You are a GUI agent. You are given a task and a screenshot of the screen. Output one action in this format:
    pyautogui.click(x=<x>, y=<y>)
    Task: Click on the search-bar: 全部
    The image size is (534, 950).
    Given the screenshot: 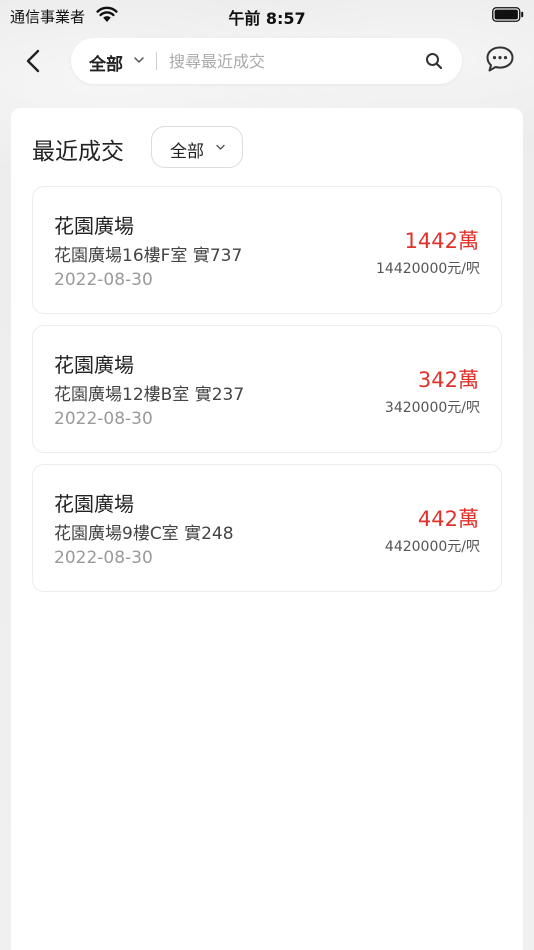 What is the action you would take?
    pyautogui.click(x=266, y=61)
    